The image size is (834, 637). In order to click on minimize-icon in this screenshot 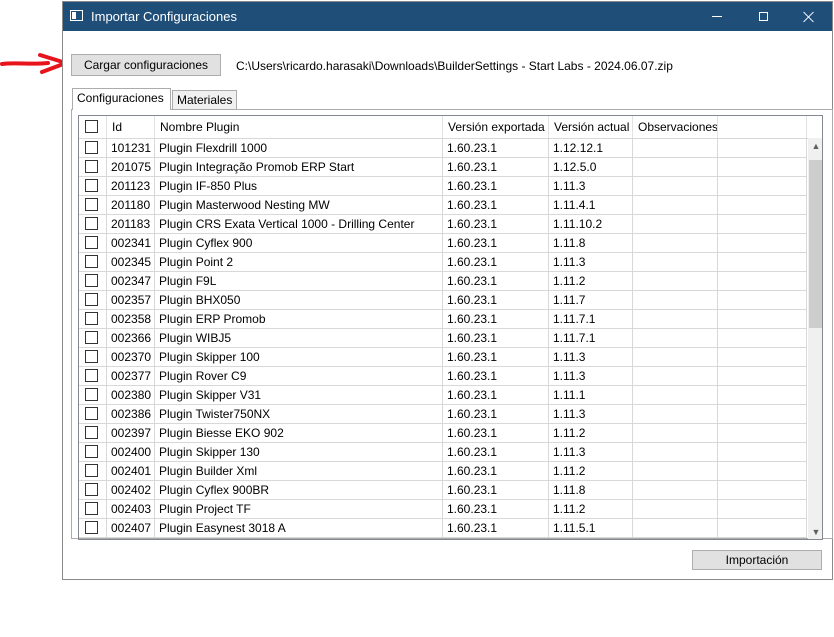, I will do `click(717, 16)`.